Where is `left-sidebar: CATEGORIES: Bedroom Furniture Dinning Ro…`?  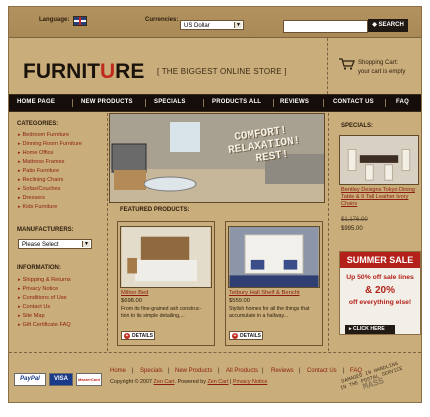 left-sidebar: CATEGORIES: Bedroom Furniture Dinning Ro… is located at coordinates (58, 232).